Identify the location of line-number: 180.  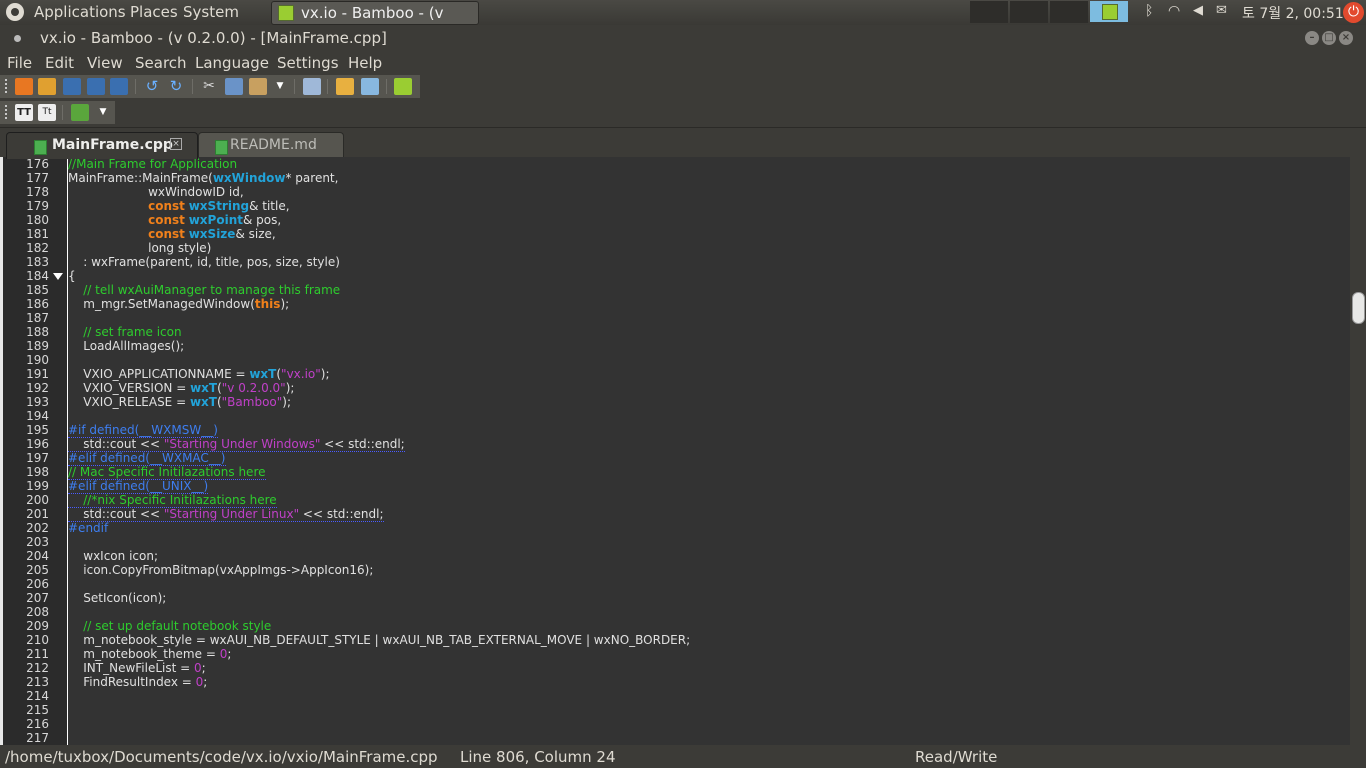
(37, 220).